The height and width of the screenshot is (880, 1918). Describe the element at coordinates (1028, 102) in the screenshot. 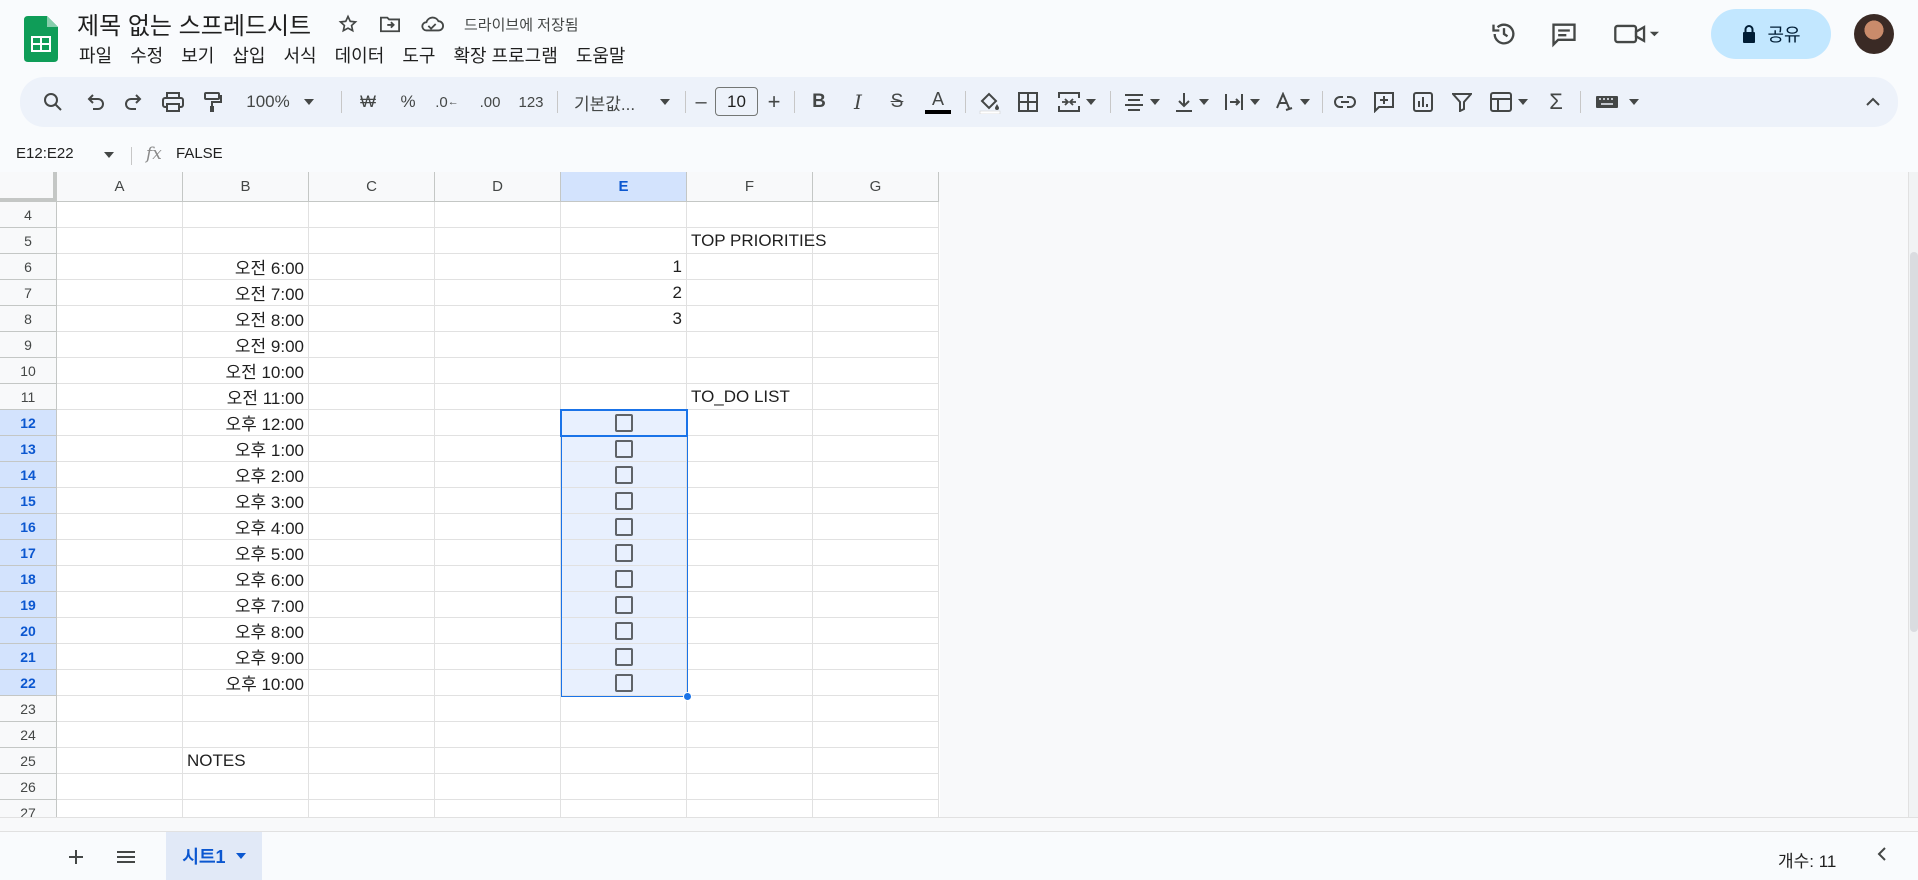

I see `borders-icon` at that location.